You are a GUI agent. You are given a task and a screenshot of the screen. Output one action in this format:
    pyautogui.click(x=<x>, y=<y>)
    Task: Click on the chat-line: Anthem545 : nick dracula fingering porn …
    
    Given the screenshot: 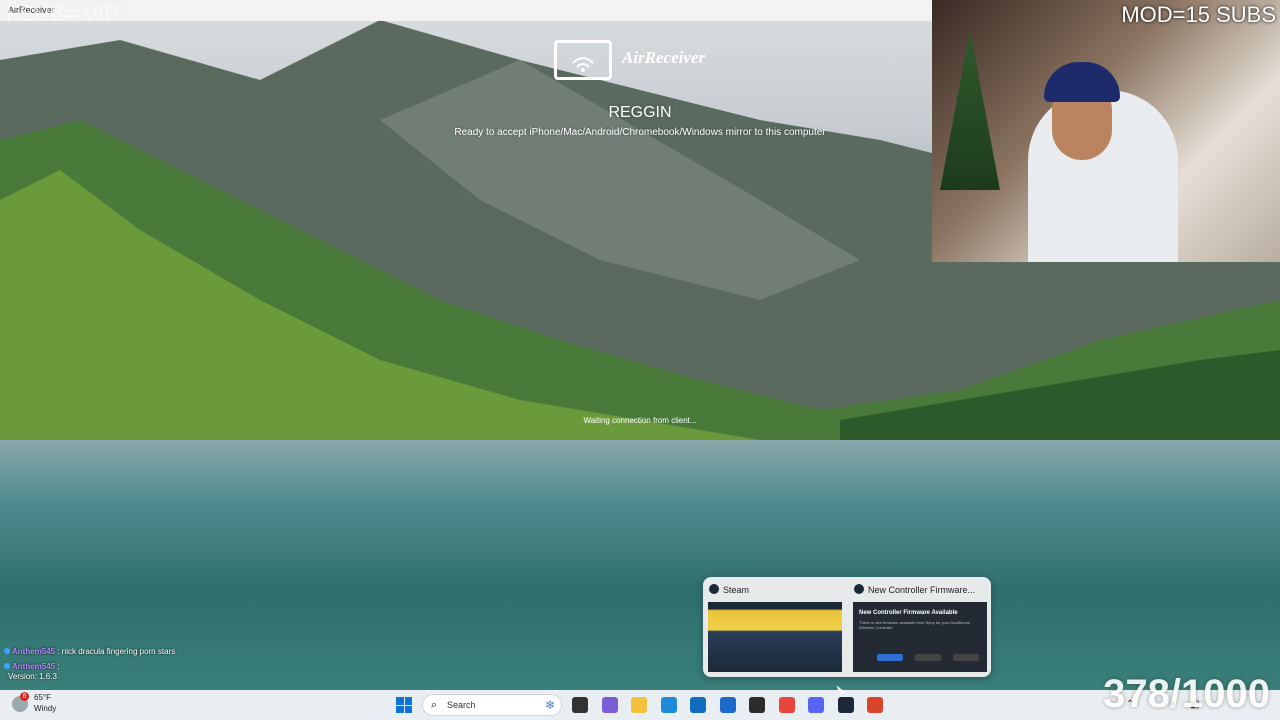 What is the action you would take?
    pyautogui.click(x=89, y=651)
    